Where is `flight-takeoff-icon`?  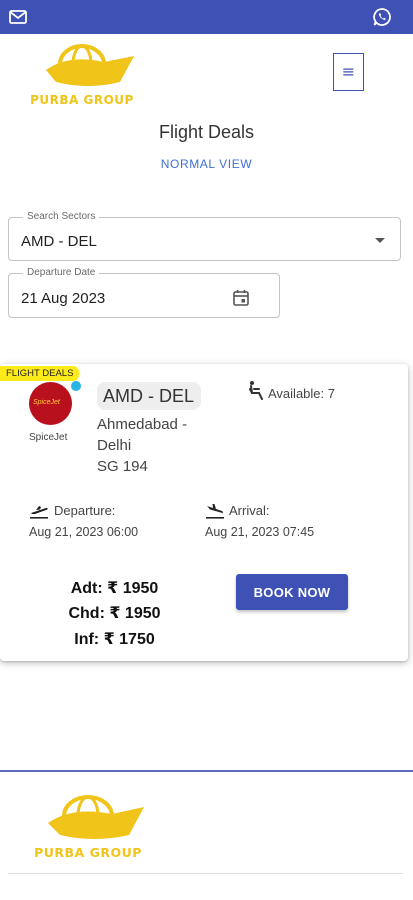 flight-takeoff-icon is located at coordinates (39, 512).